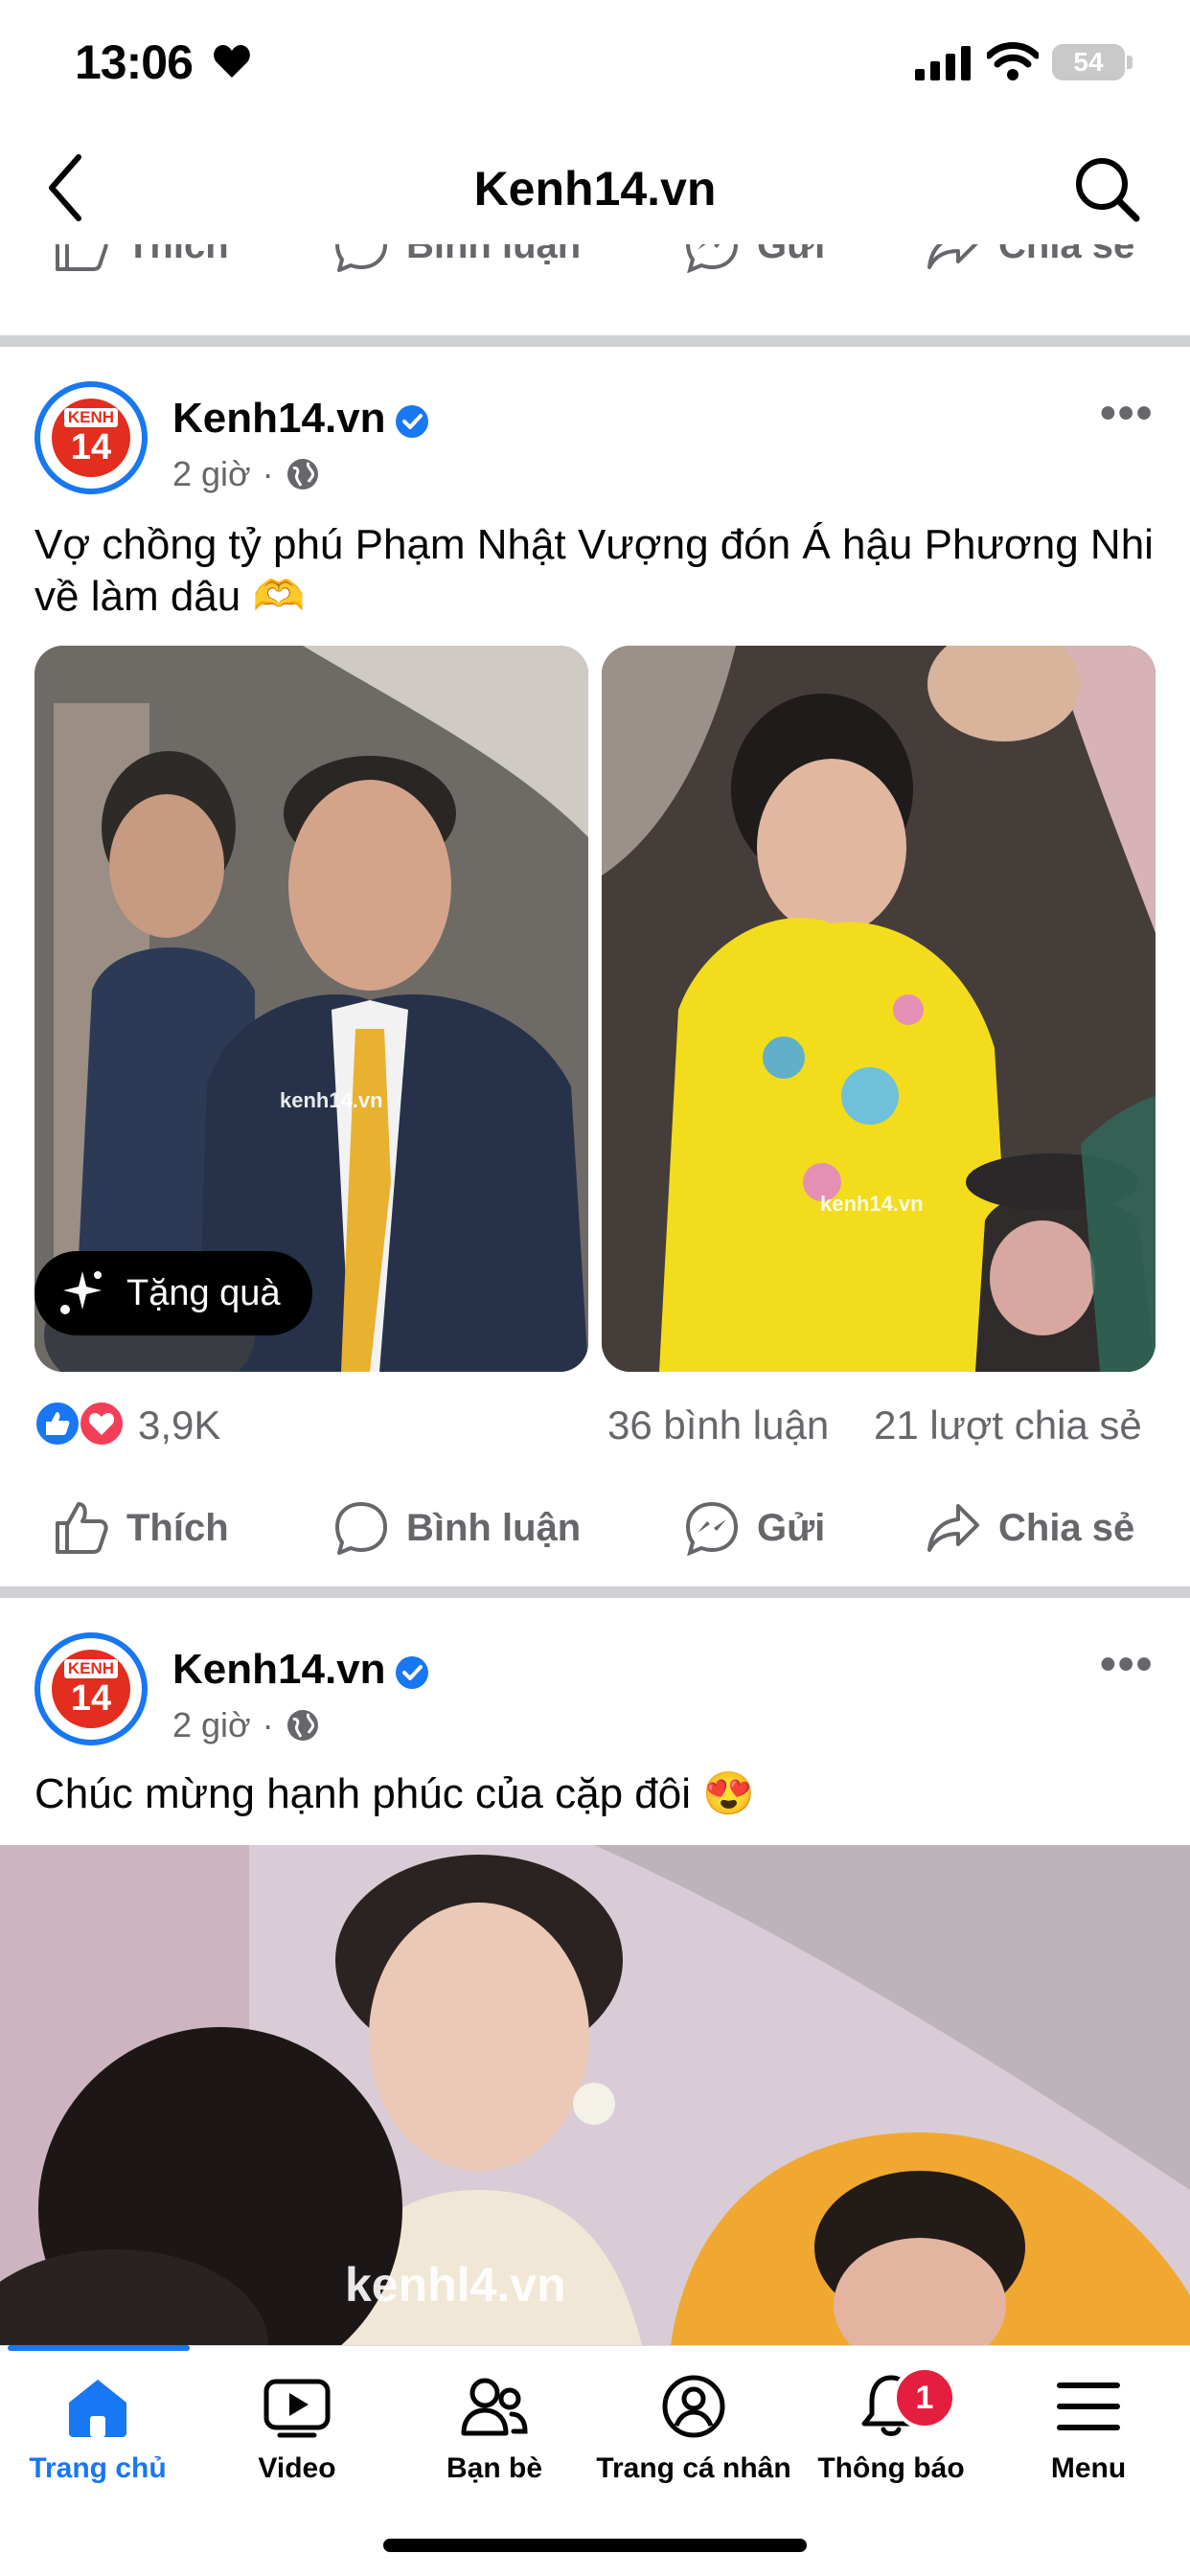 The width and height of the screenshot is (1190, 2576). What do you see at coordinates (495, 2468) in the screenshot?
I see `nav-friends-label: Bạn bè` at bounding box center [495, 2468].